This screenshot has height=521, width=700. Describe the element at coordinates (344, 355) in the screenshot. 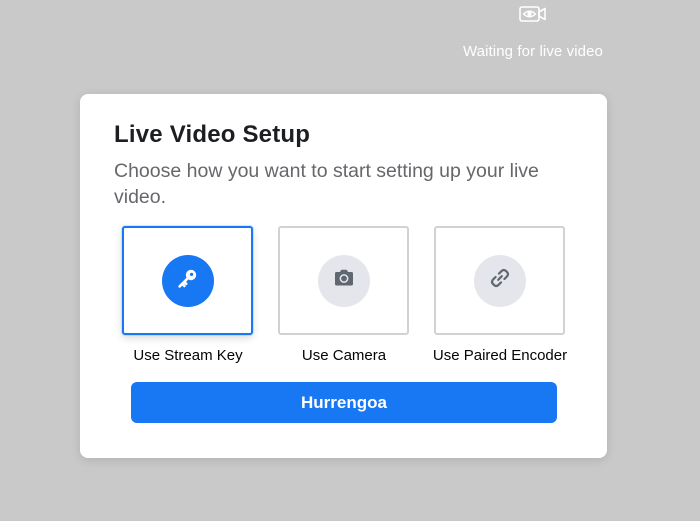

I see `camera-label: Use Camera` at that location.